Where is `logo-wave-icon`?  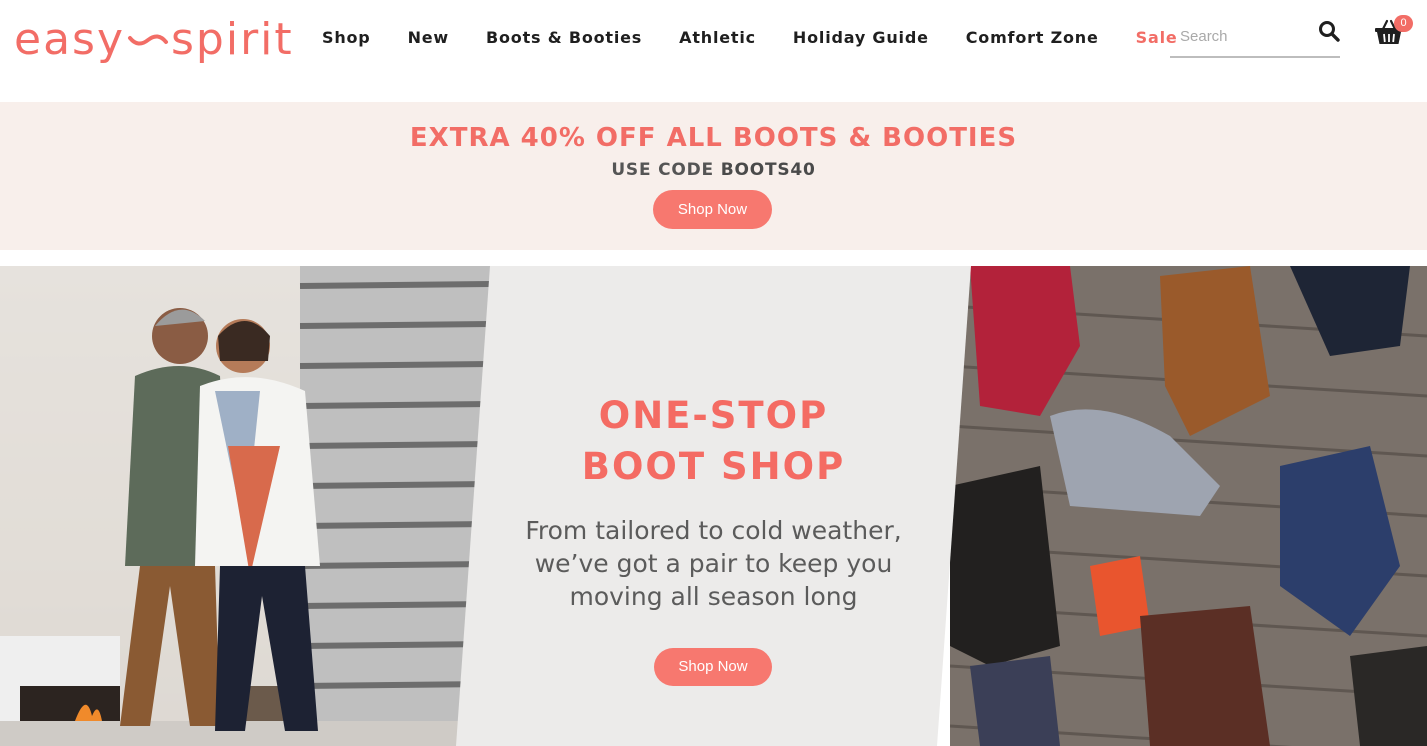
logo-wave-icon is located at coordinates (148, 40).